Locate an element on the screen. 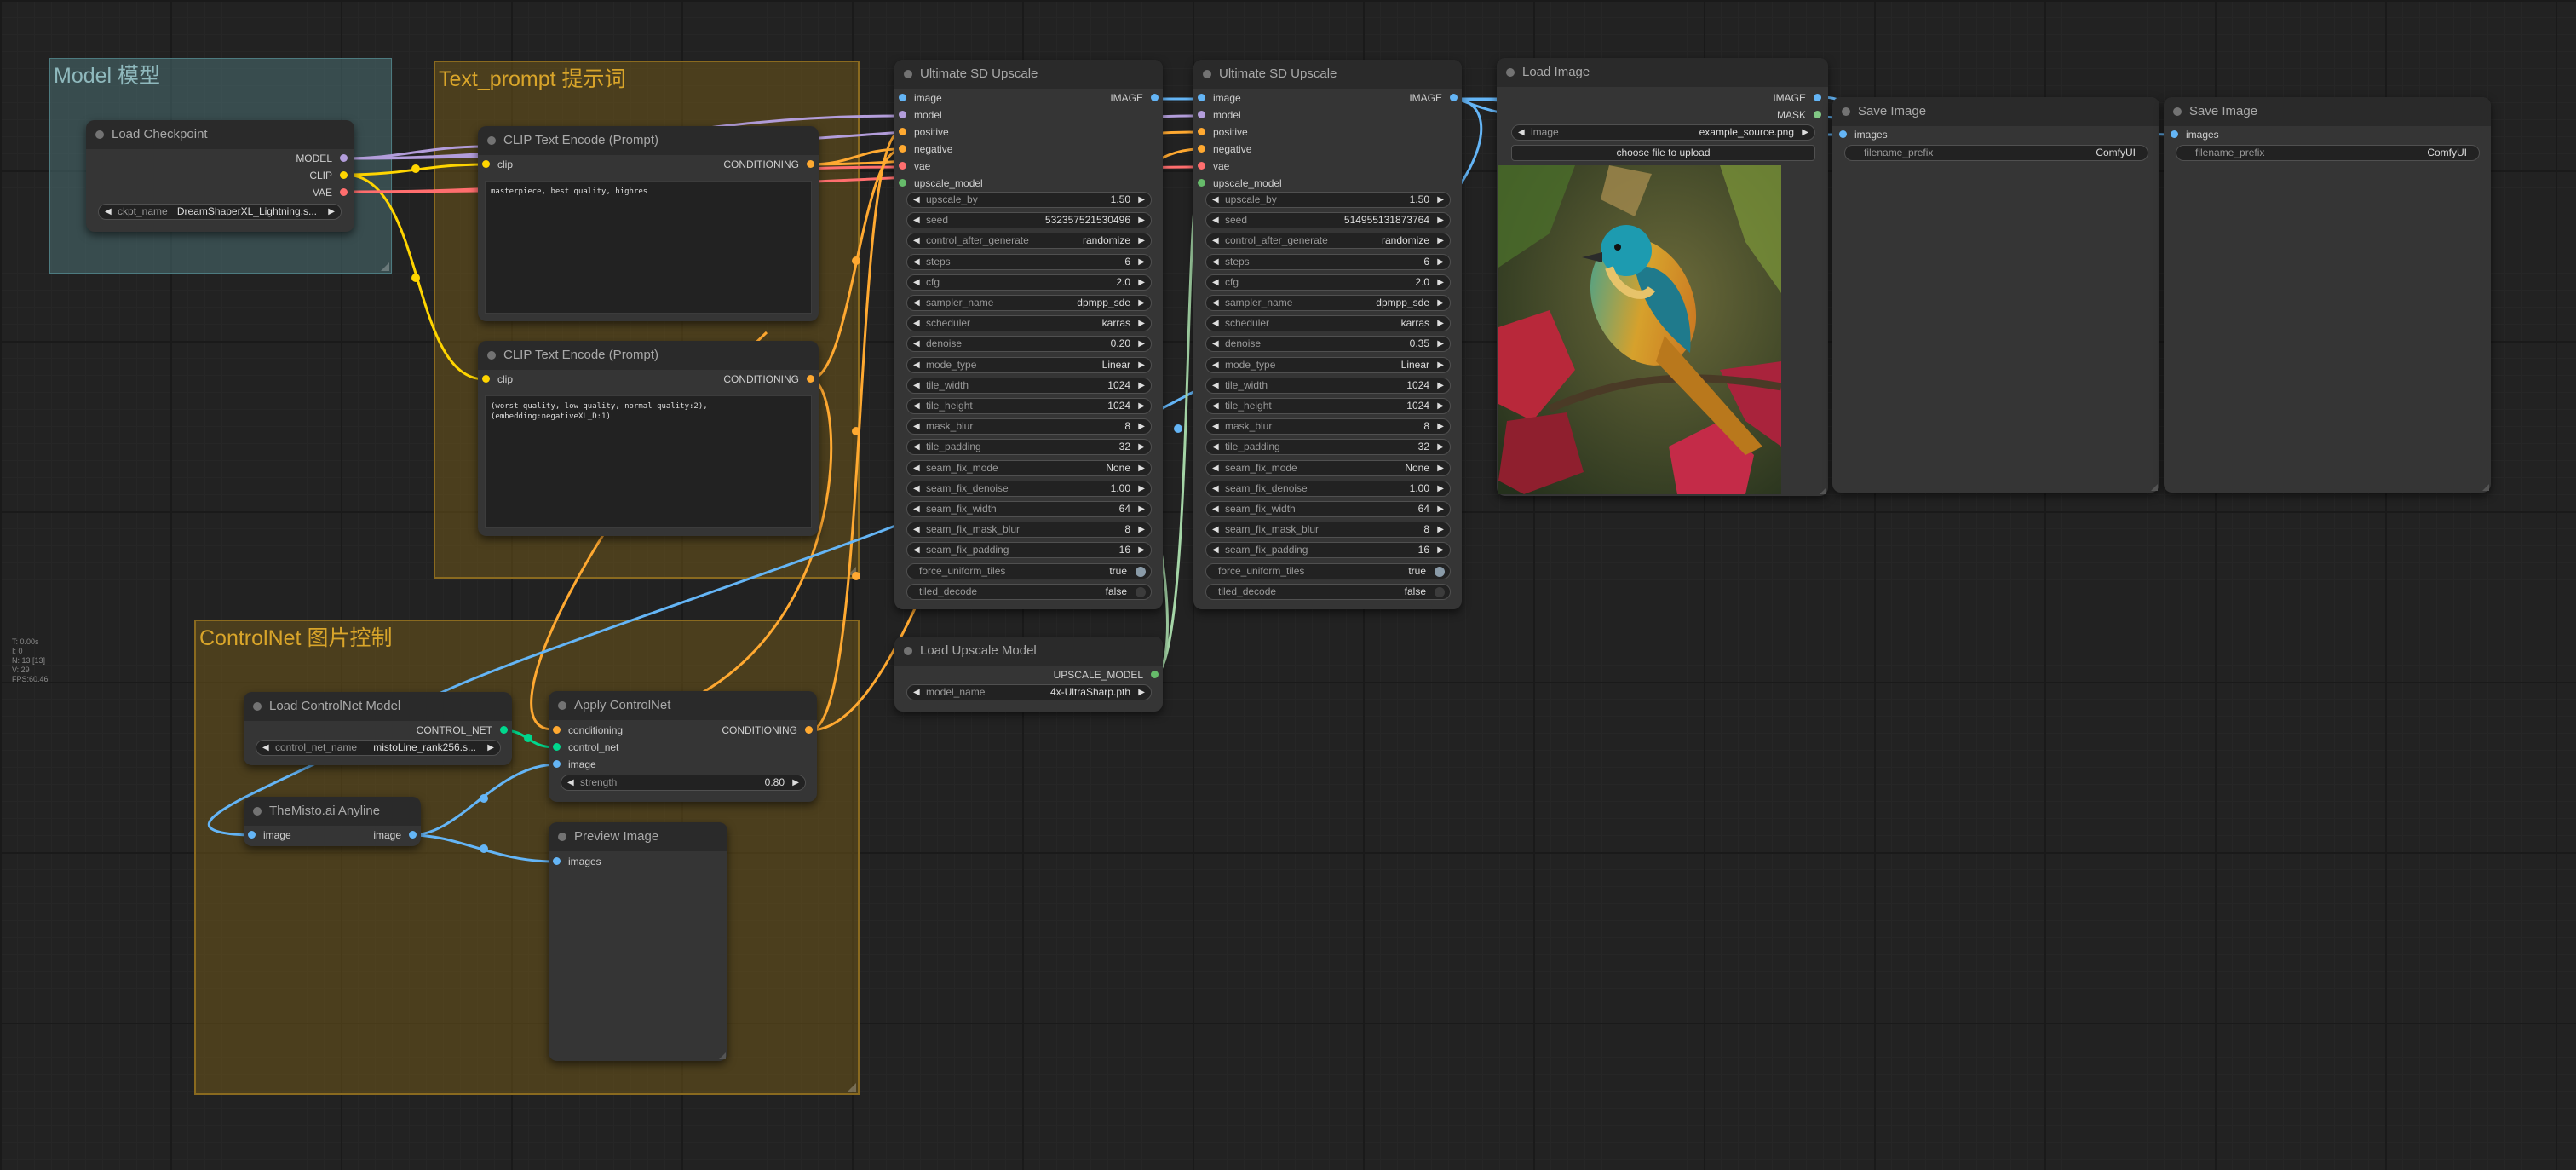  input-negative: negative is located at coordinates (926, 150).